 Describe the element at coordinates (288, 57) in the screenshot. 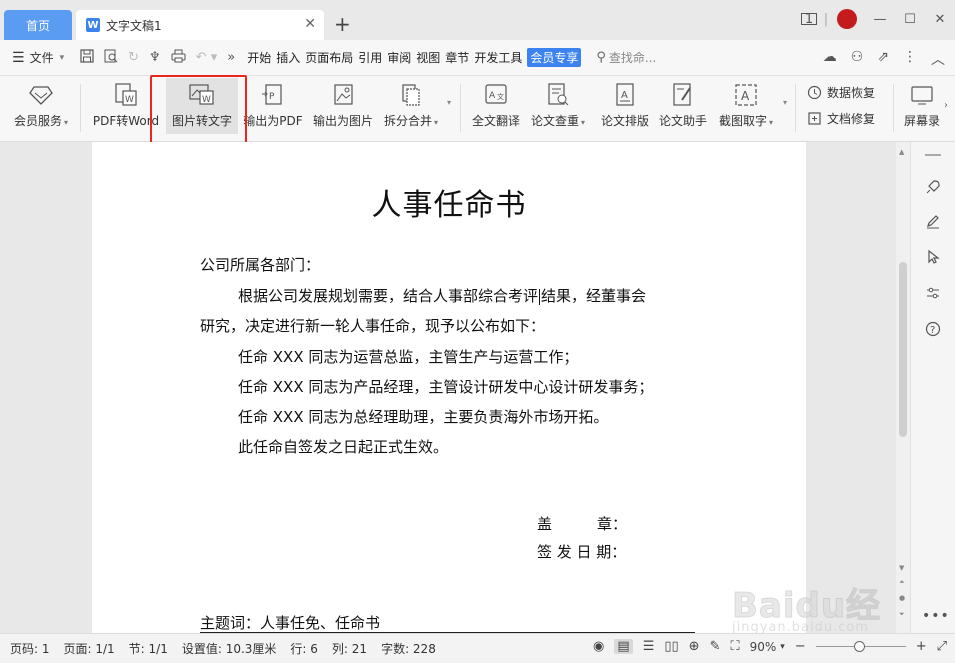

I see `tab-insert: 插入` at that location.